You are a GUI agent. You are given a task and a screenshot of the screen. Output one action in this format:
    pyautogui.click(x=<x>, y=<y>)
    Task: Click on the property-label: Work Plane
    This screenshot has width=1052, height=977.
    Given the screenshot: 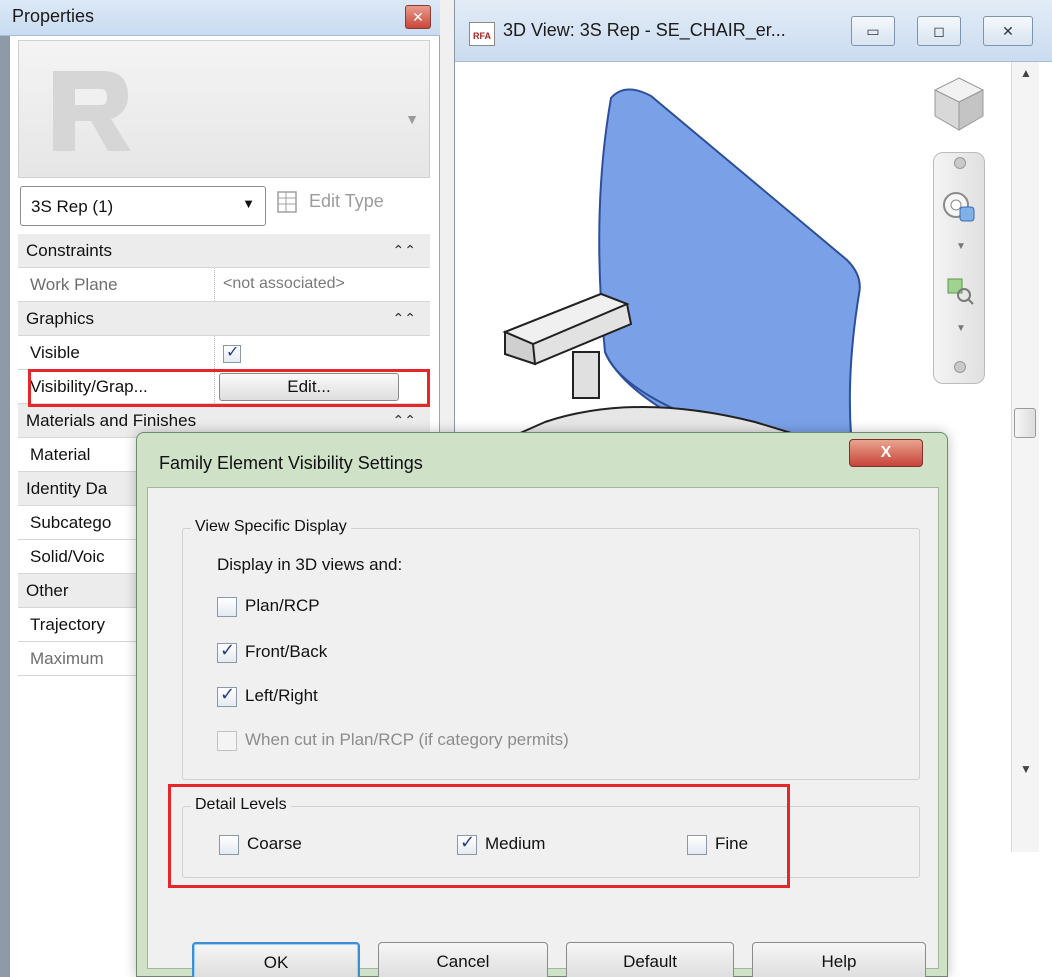 What is the action you would take?
    pyautogui.click(x=74, y=284)
    